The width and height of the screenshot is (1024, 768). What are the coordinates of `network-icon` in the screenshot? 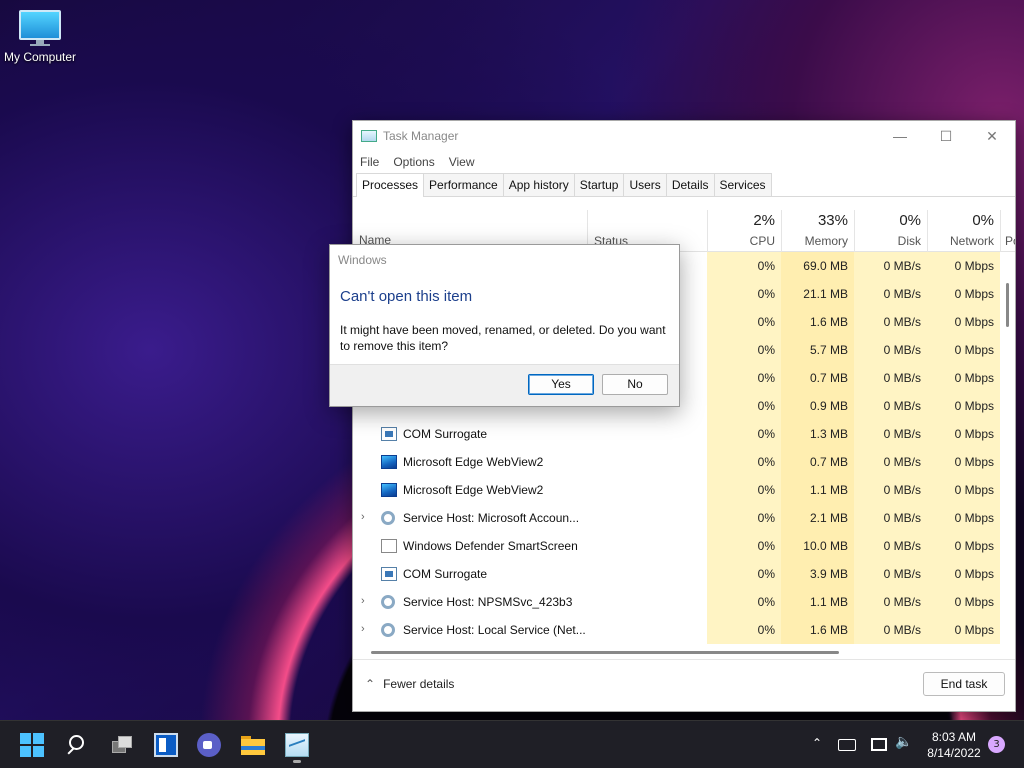 It's located at (879, 744).